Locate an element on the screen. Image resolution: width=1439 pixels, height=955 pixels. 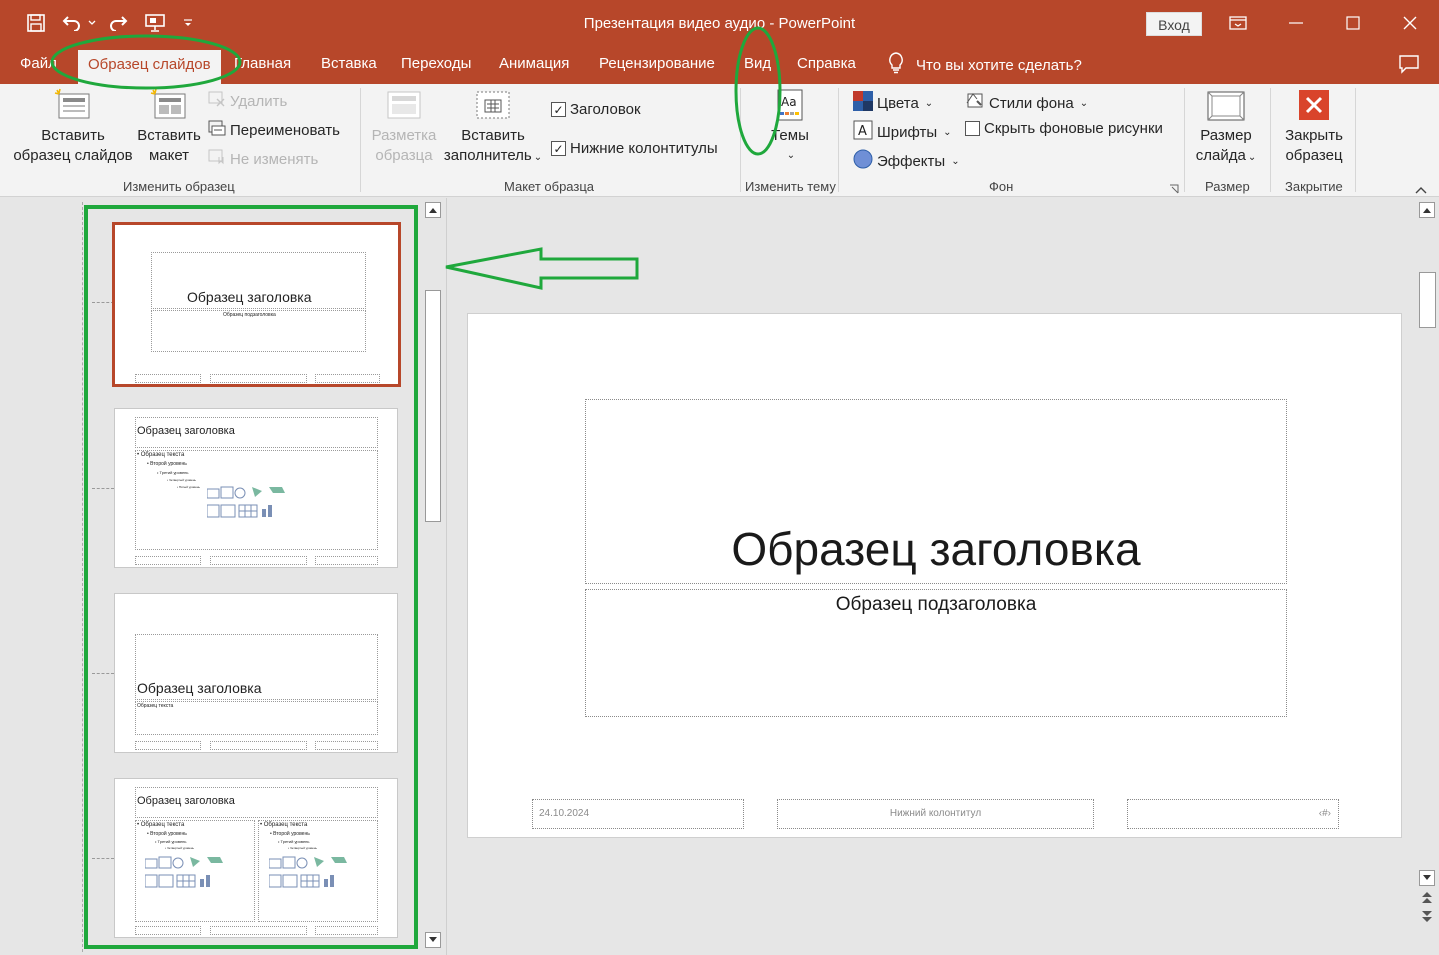
tab-animations: Анимация is located at coordinates (534, 63).